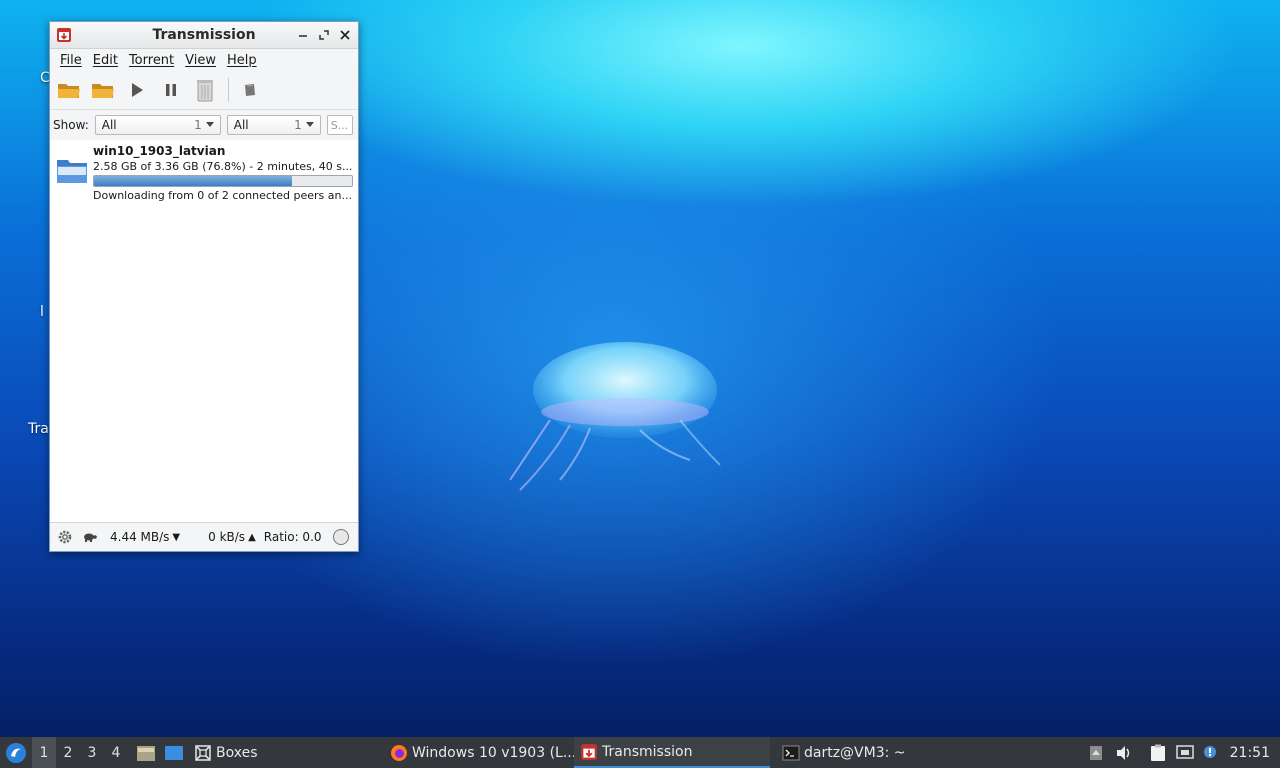 The image size is (1280, 768). I want to click on activity-filter-value: All, so click(109, 125).